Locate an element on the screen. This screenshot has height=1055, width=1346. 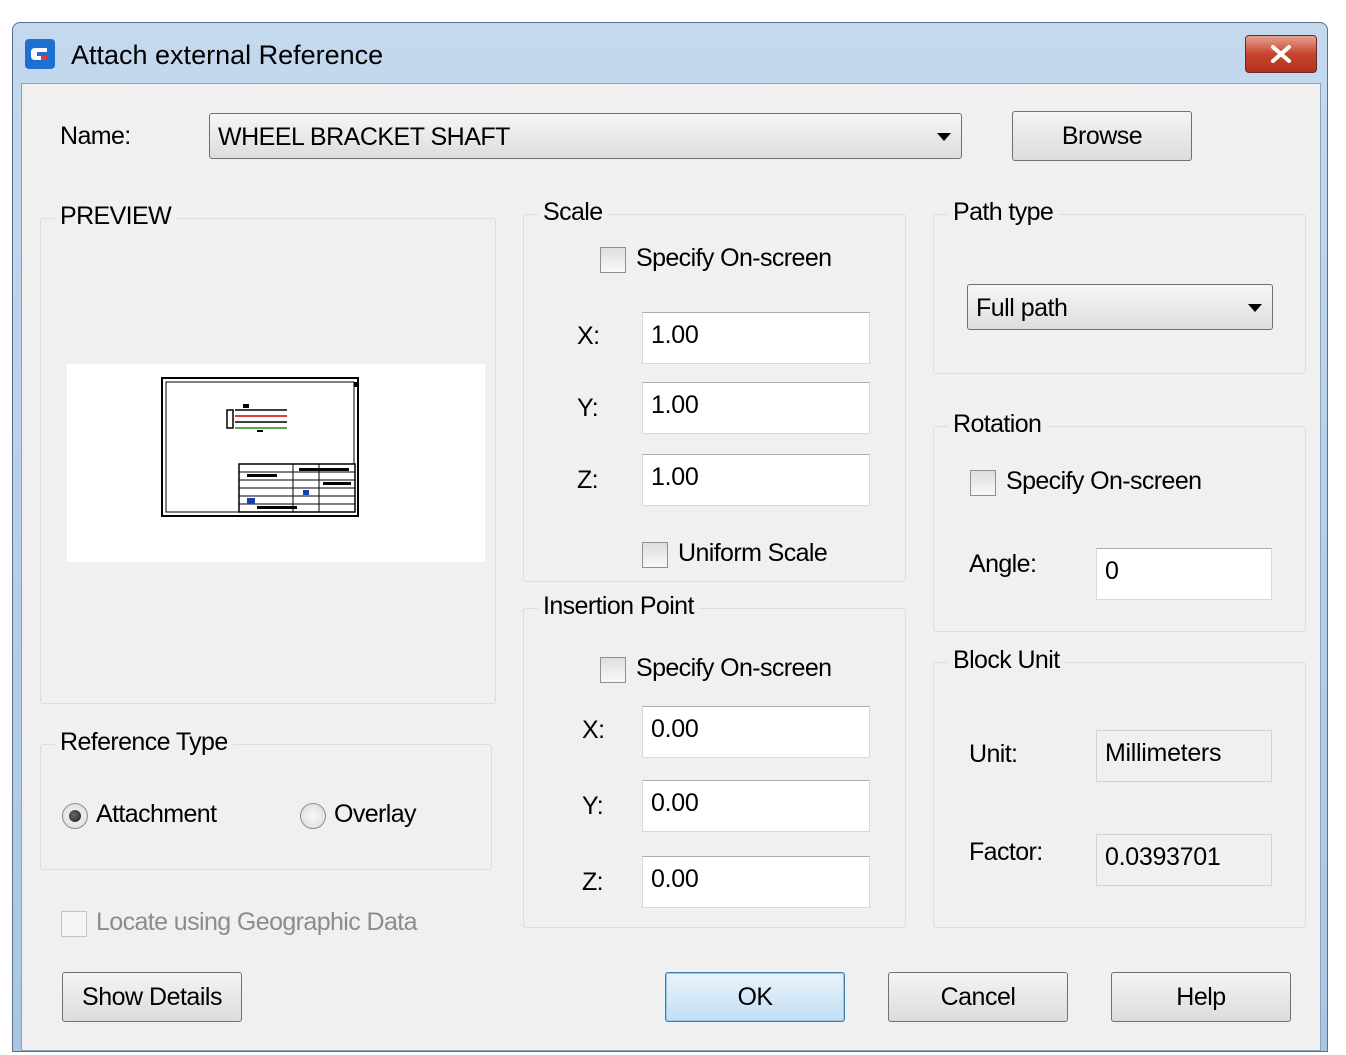
scale-x-label: X: is located at coordinates (588, 336).